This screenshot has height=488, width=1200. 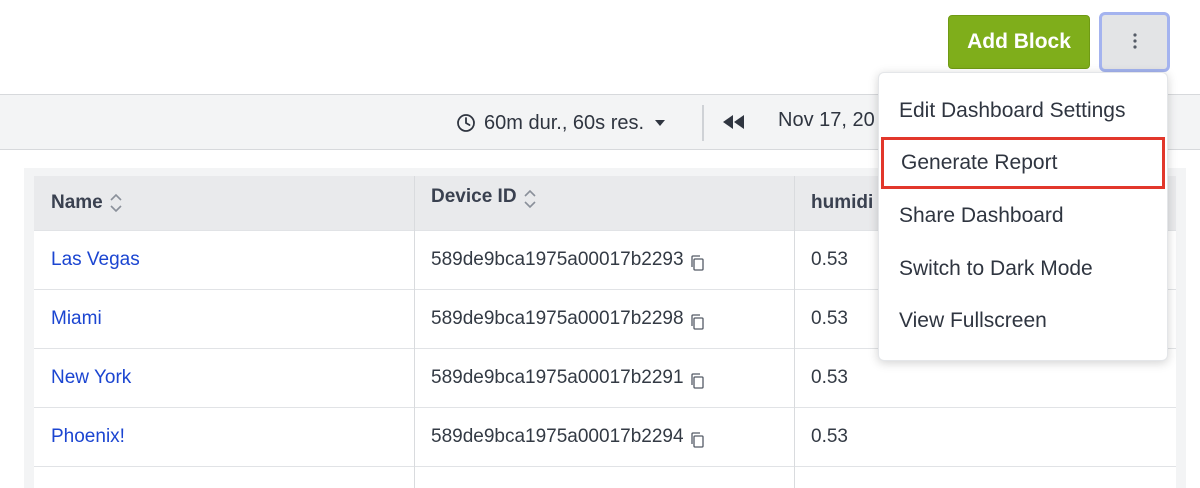 I want to click on more-options-button, so click(x=1134, y=42).